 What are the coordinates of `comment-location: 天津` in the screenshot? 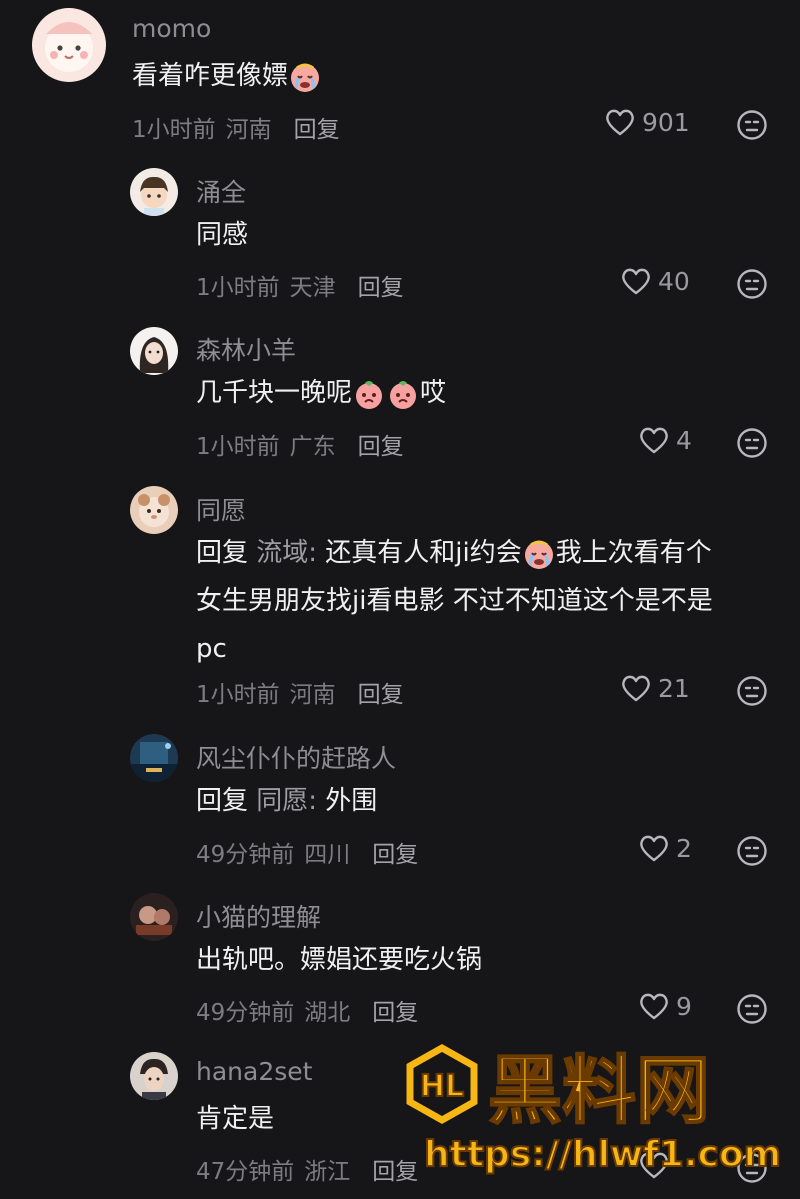 It's located at (312, 288).